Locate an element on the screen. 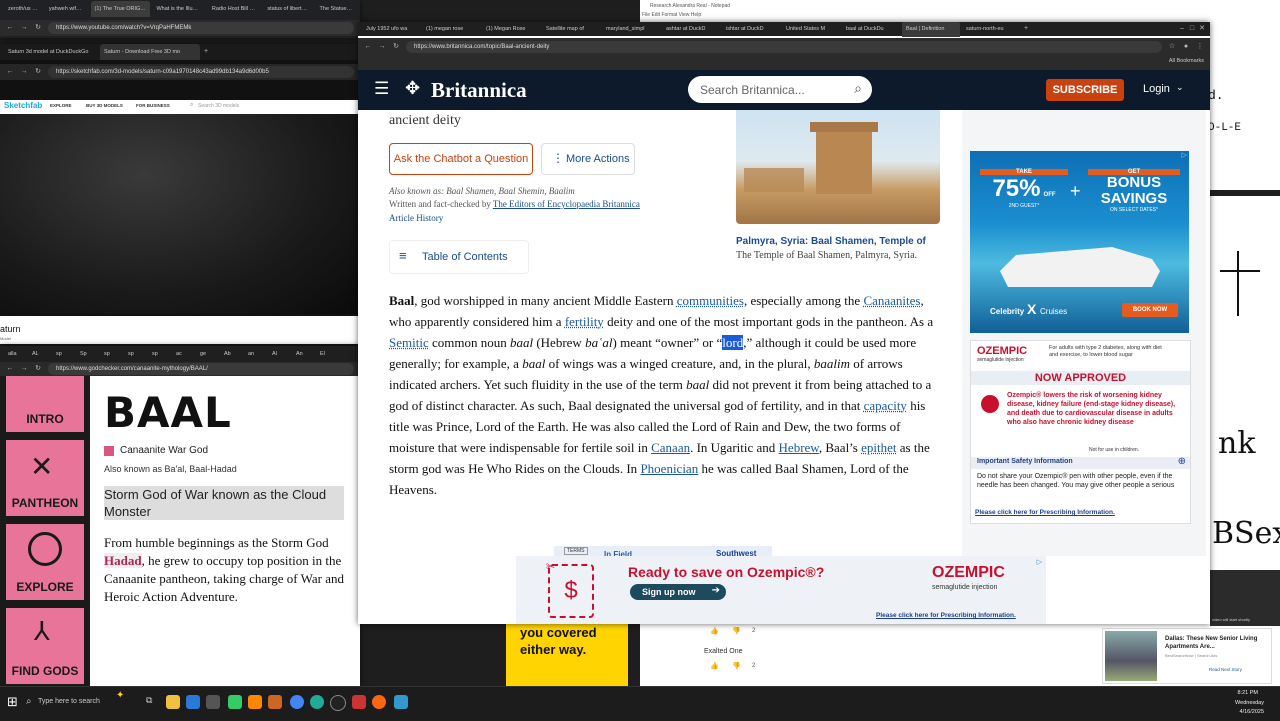 The image size is (1280, 721). obs-icon is located at coordinates (338, 703).